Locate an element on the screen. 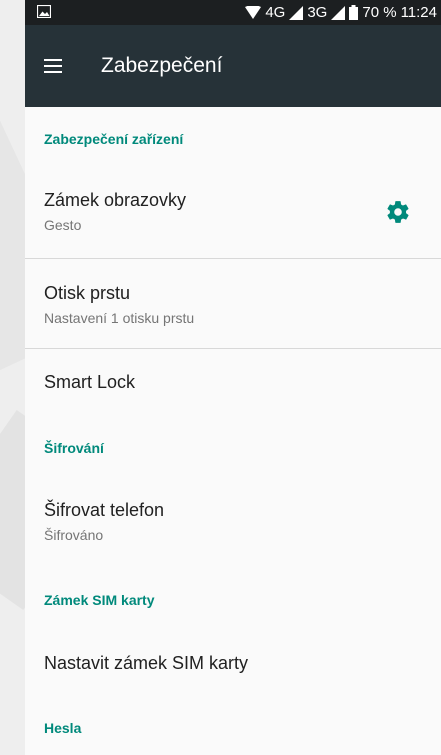 This screenshot has height=755, width=441. status-icons: 4G 3G 70 % 11:24 is located at coordinates (341, 12).